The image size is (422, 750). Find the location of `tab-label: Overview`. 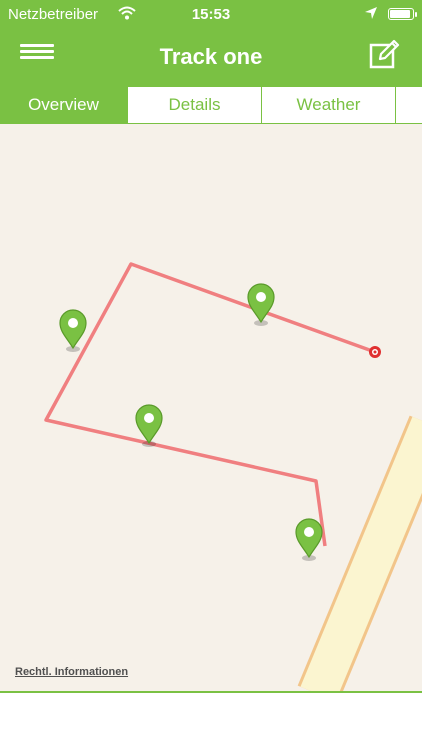

tab-label: Overview is located at coordinates (63, 104).